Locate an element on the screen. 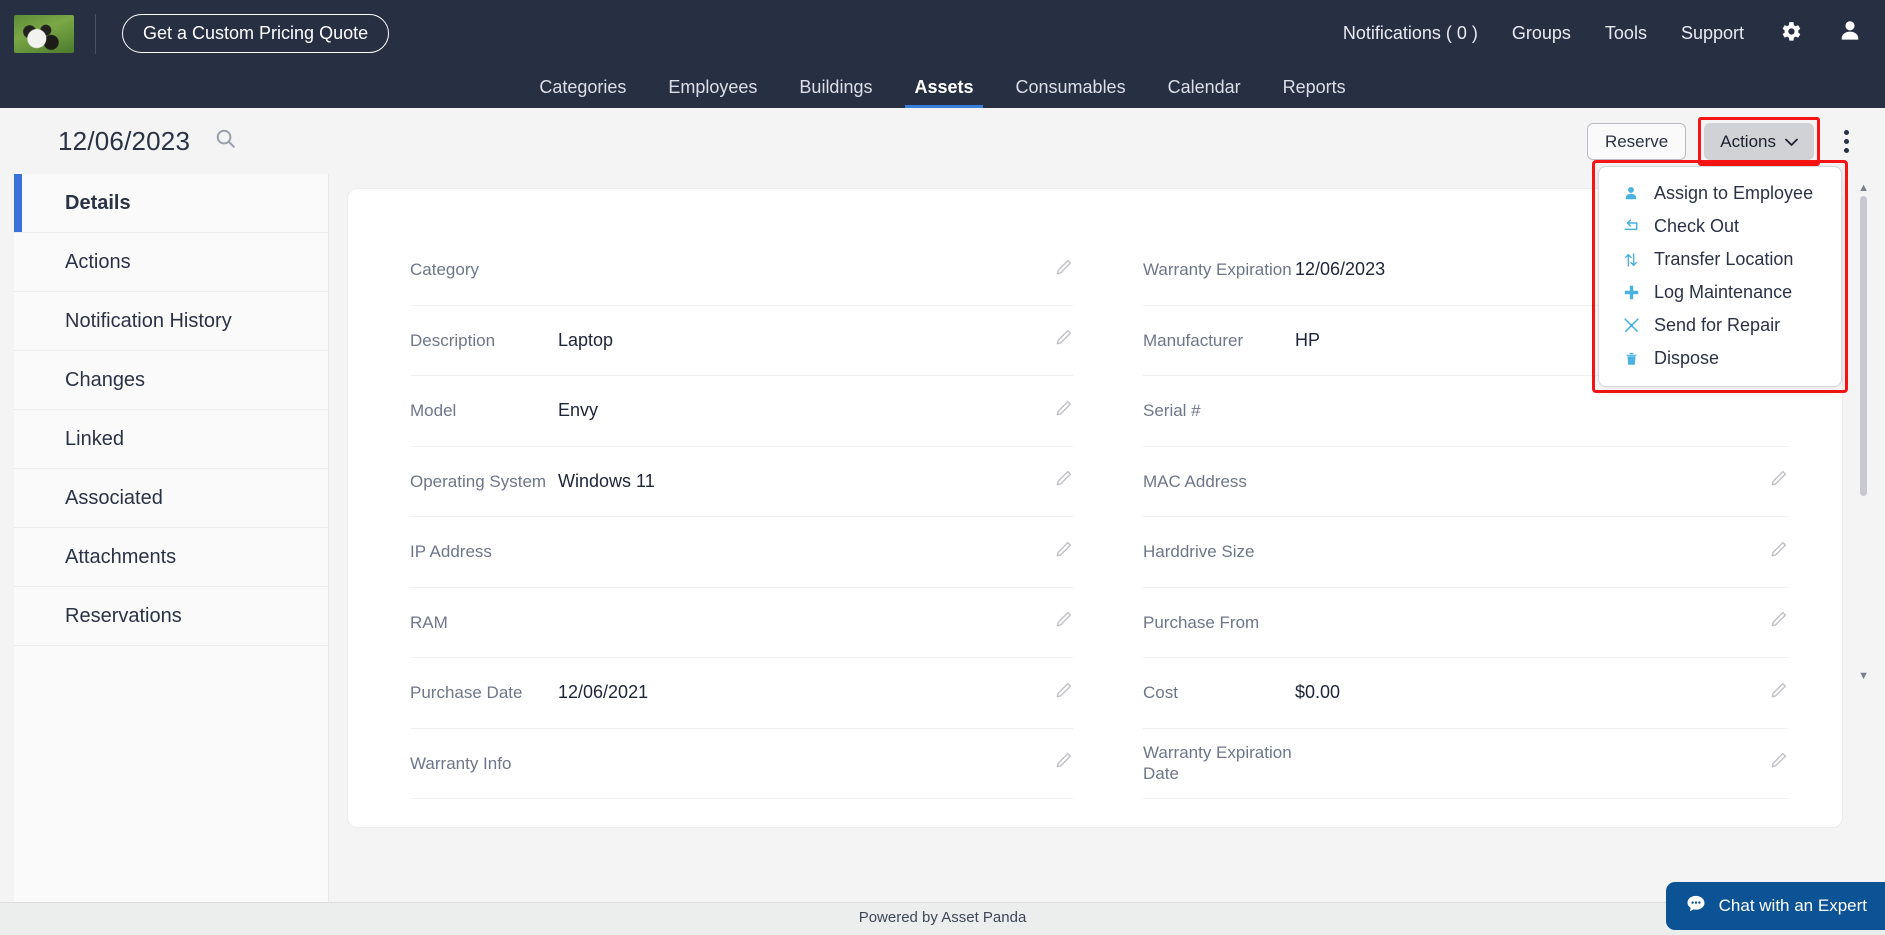 This screenshot has width=1885, height=935. sidebar-item-associated: Associated is located at coordinates (171, 498).